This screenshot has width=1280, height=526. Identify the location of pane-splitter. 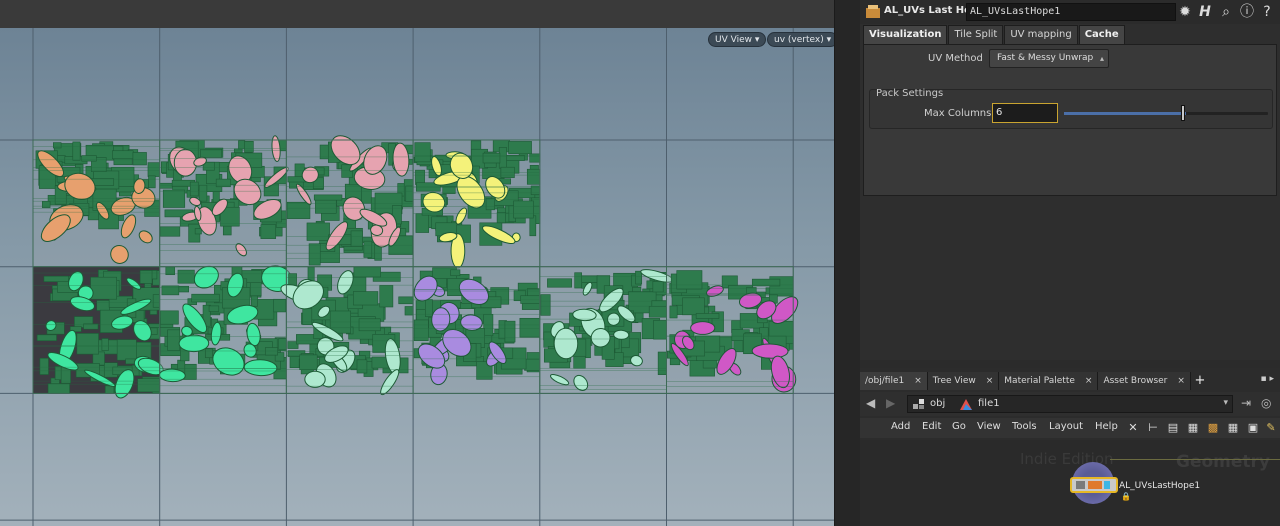
(847, 263).